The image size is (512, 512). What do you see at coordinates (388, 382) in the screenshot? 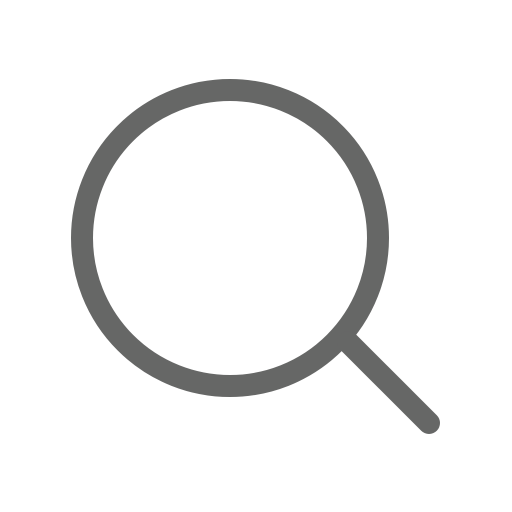
I see `search-icon-handle` at bounding box center [388, 382].